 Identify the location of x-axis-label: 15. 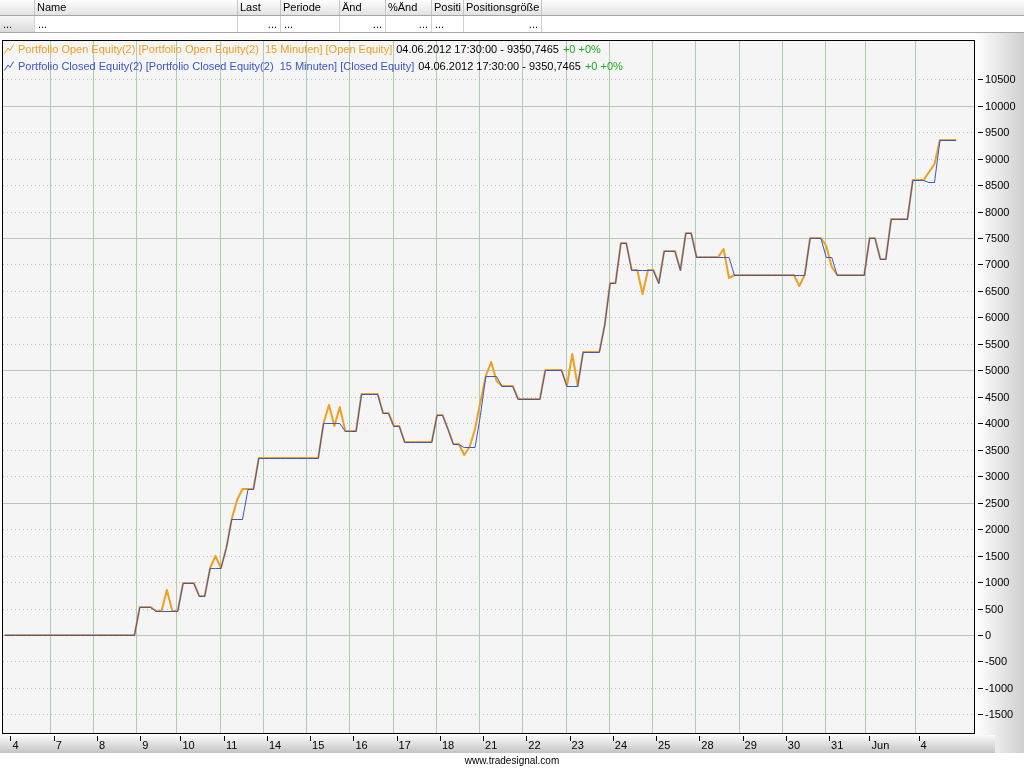
(318, 745).